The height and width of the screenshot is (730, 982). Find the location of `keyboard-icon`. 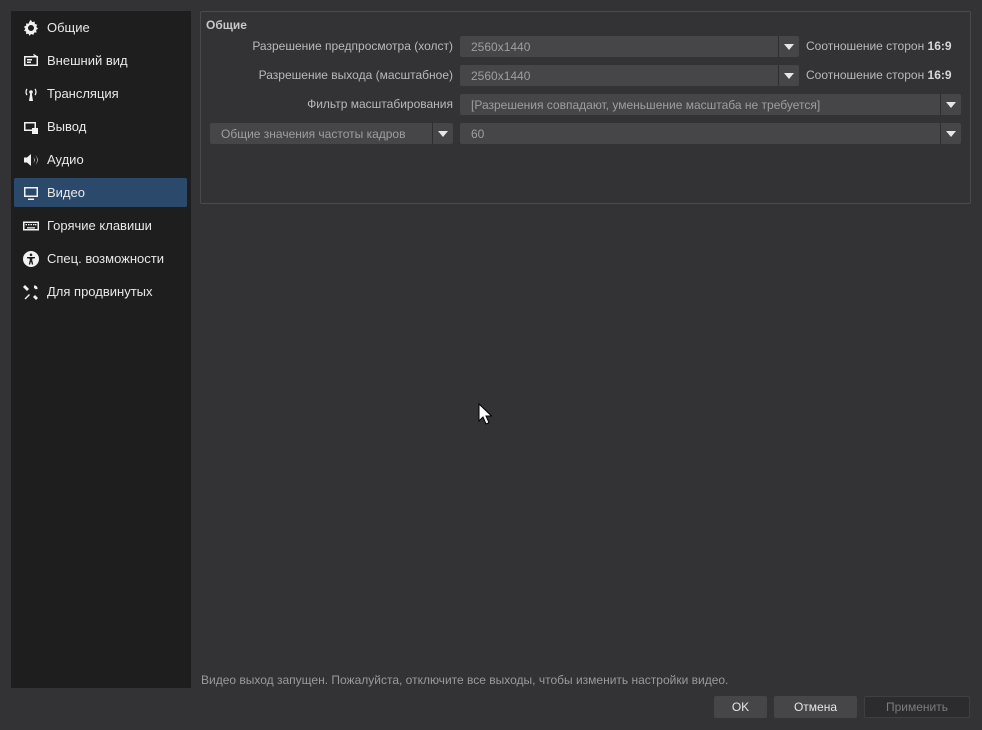

keyboard-icon is located at coordinates (31, 226).